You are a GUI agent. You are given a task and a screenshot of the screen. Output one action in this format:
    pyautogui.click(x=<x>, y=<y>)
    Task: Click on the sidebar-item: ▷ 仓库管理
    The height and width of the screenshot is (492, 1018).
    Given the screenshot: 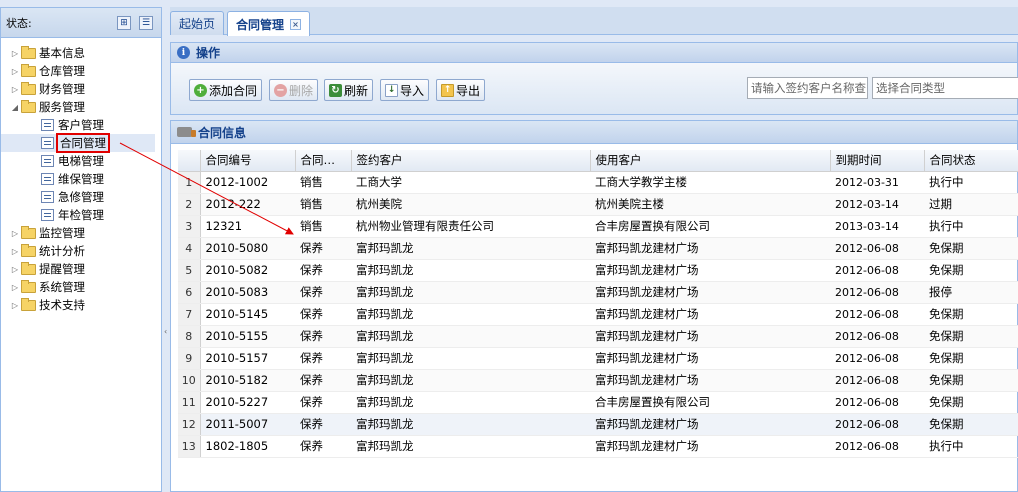 What is the action you would take?
    pyautogui.click(x=81, y=71)
    